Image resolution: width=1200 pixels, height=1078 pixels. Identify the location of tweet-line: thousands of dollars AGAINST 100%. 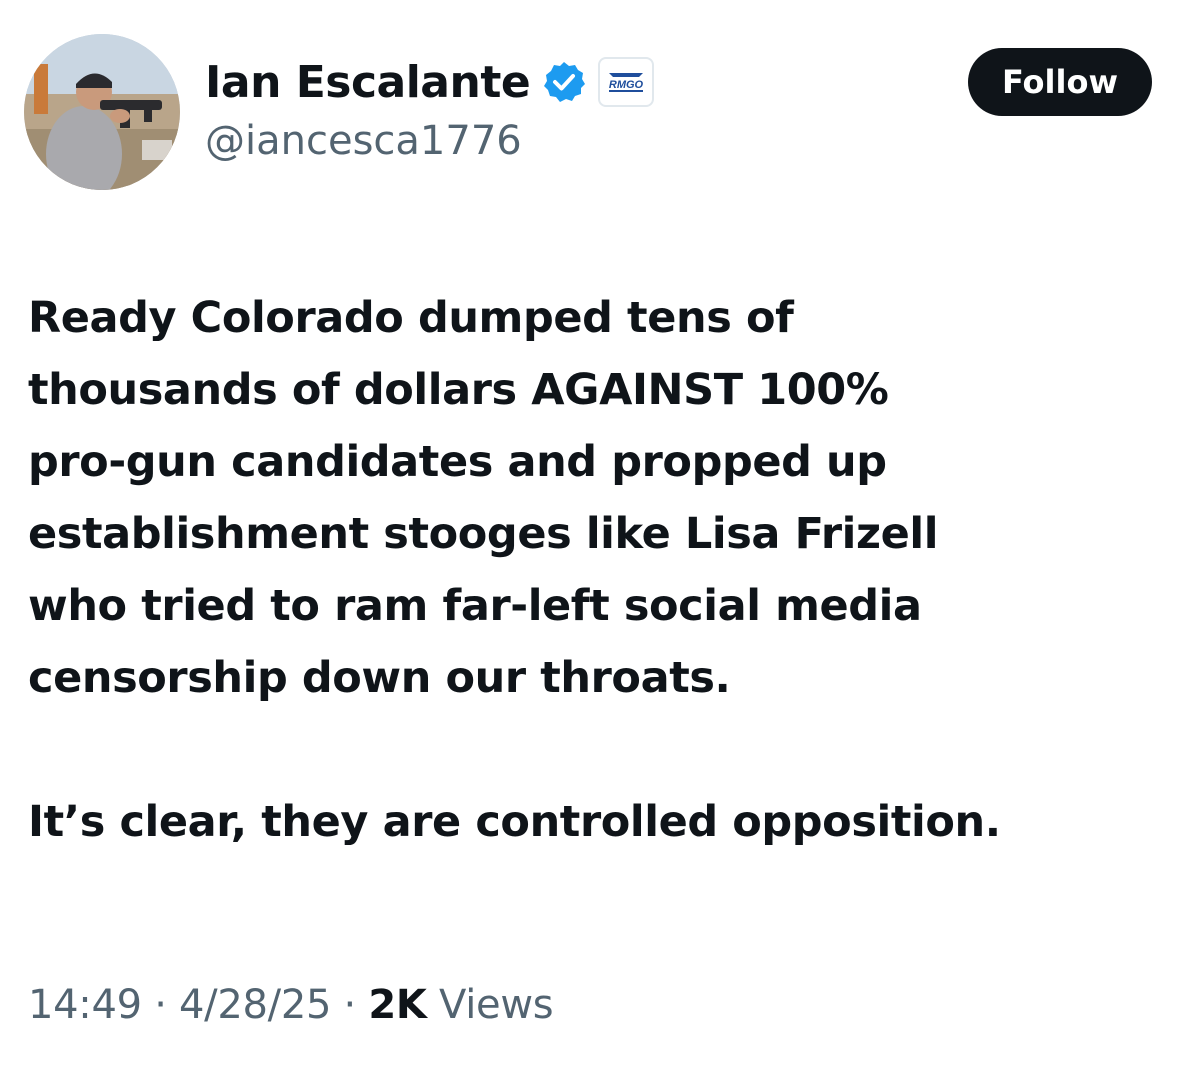
(458, 390).